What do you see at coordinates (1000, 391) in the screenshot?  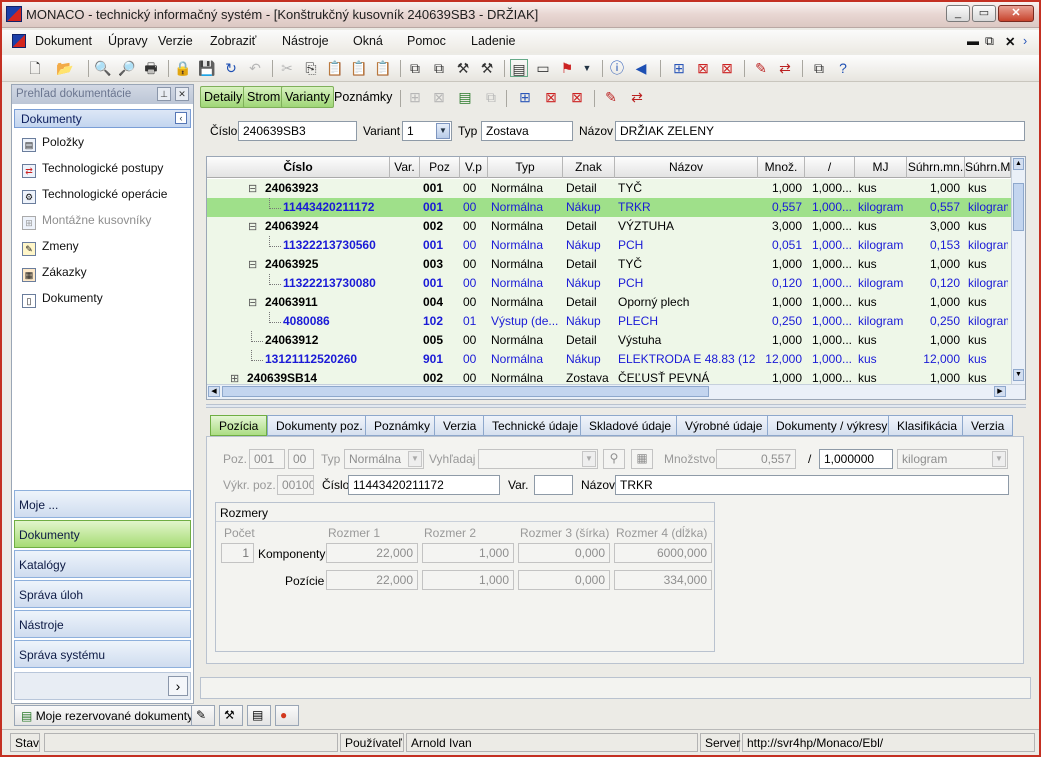 I see `scroll-right-icon: ▶` at bounding box center [1000, 391].